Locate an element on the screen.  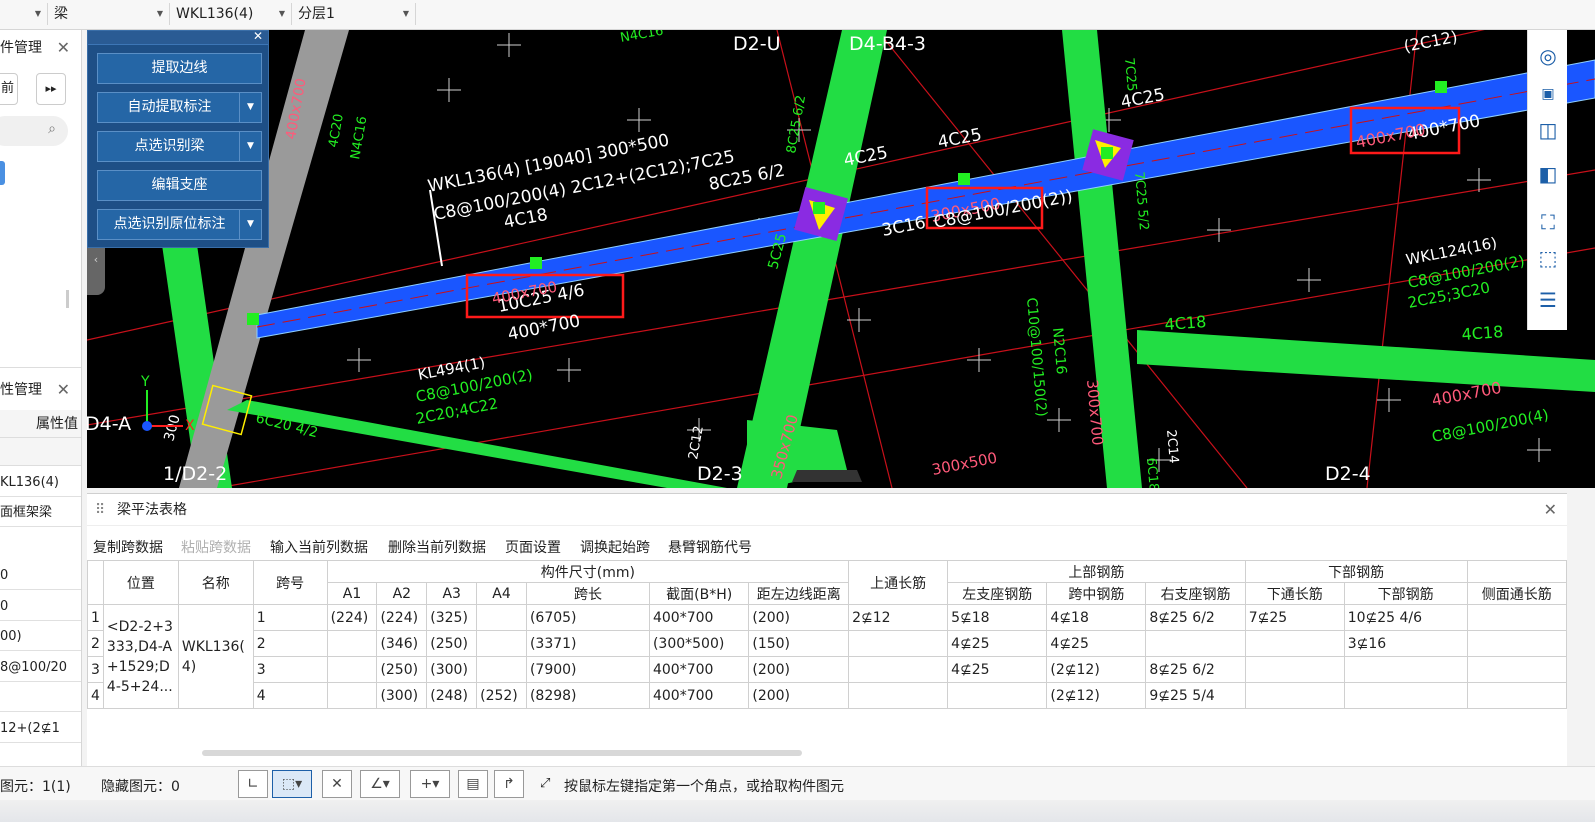
span-cell: 4 is located at coordinates (290, 695).